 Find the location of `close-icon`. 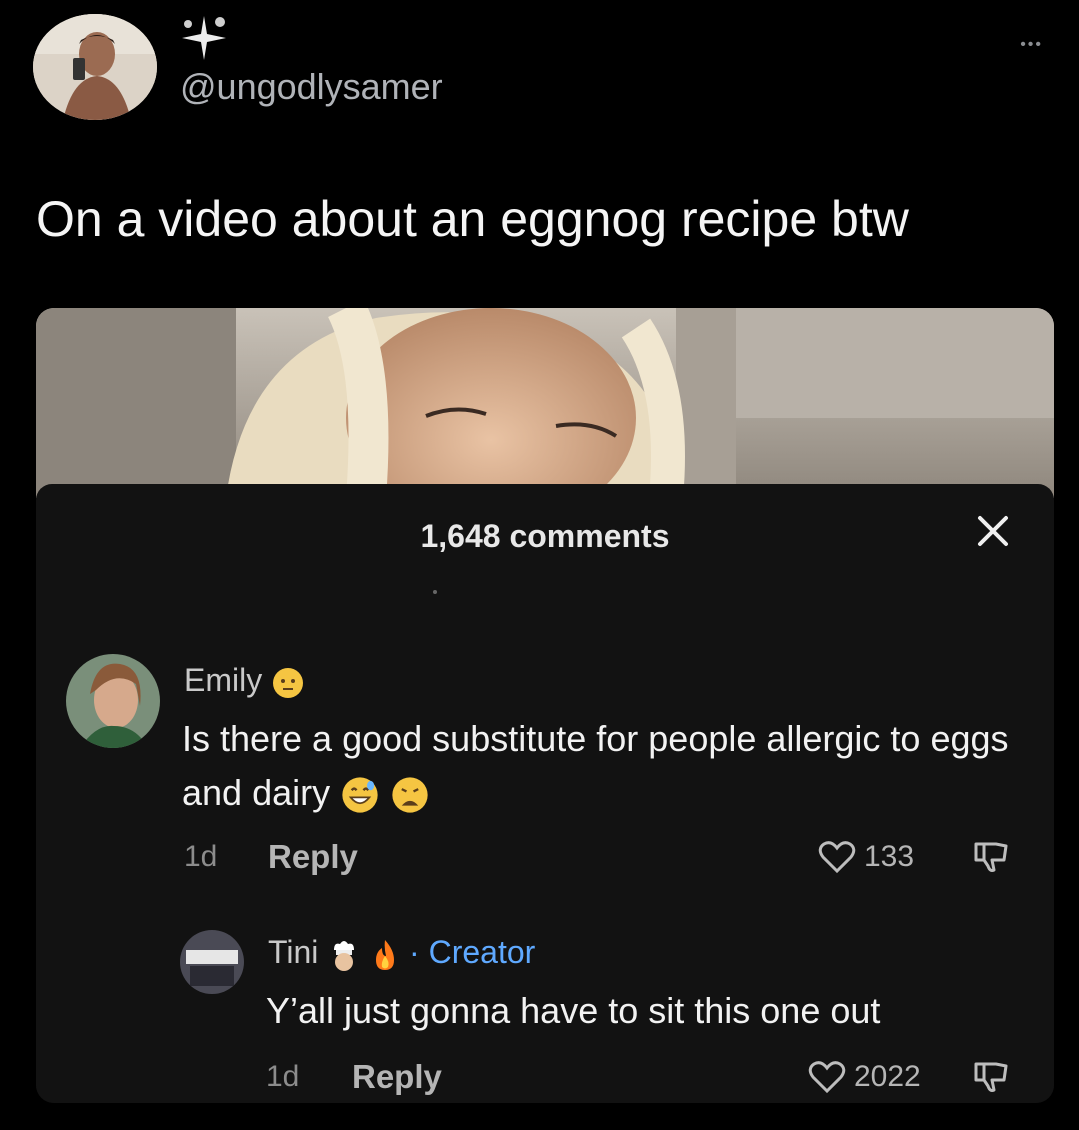

close-icon is located at coordinates (993, 531).